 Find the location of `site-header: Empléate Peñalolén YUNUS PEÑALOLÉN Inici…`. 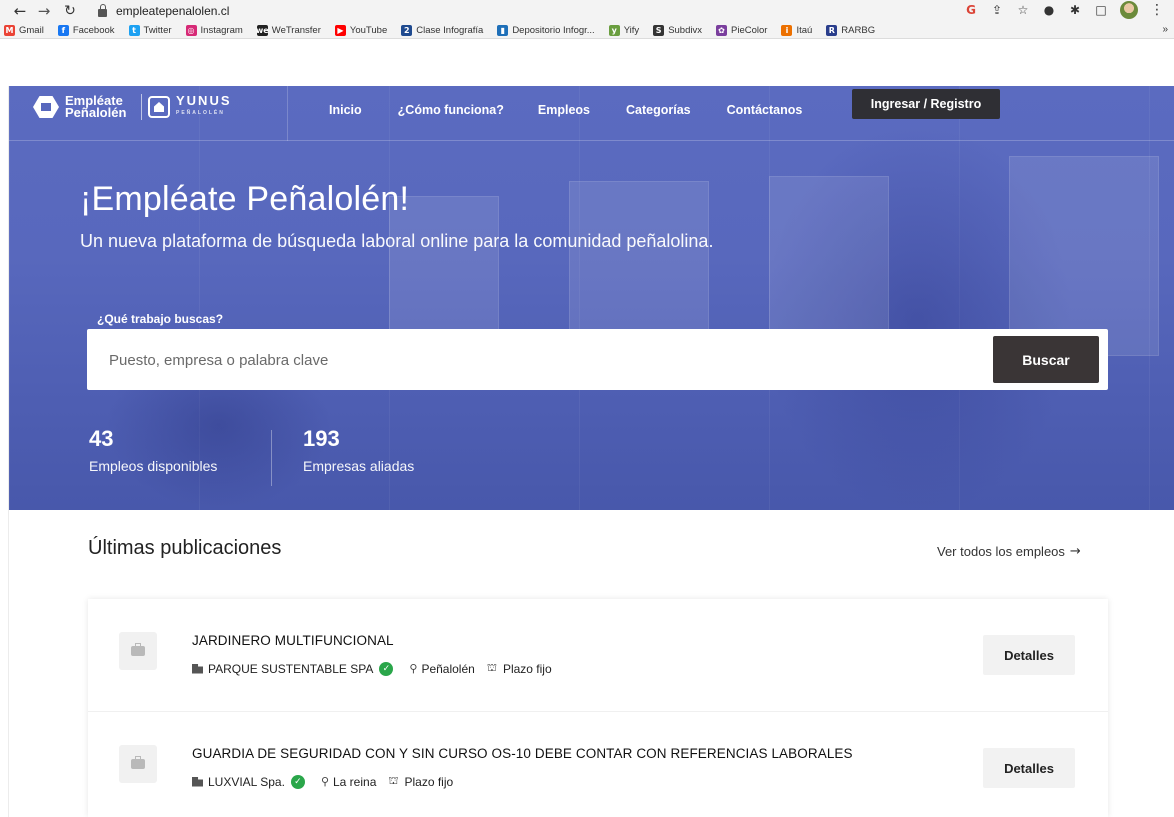

site-header: Empléate Peñalolén YUNUS PEÑALOLÉN Inici… is located at coordinates (591, 113).